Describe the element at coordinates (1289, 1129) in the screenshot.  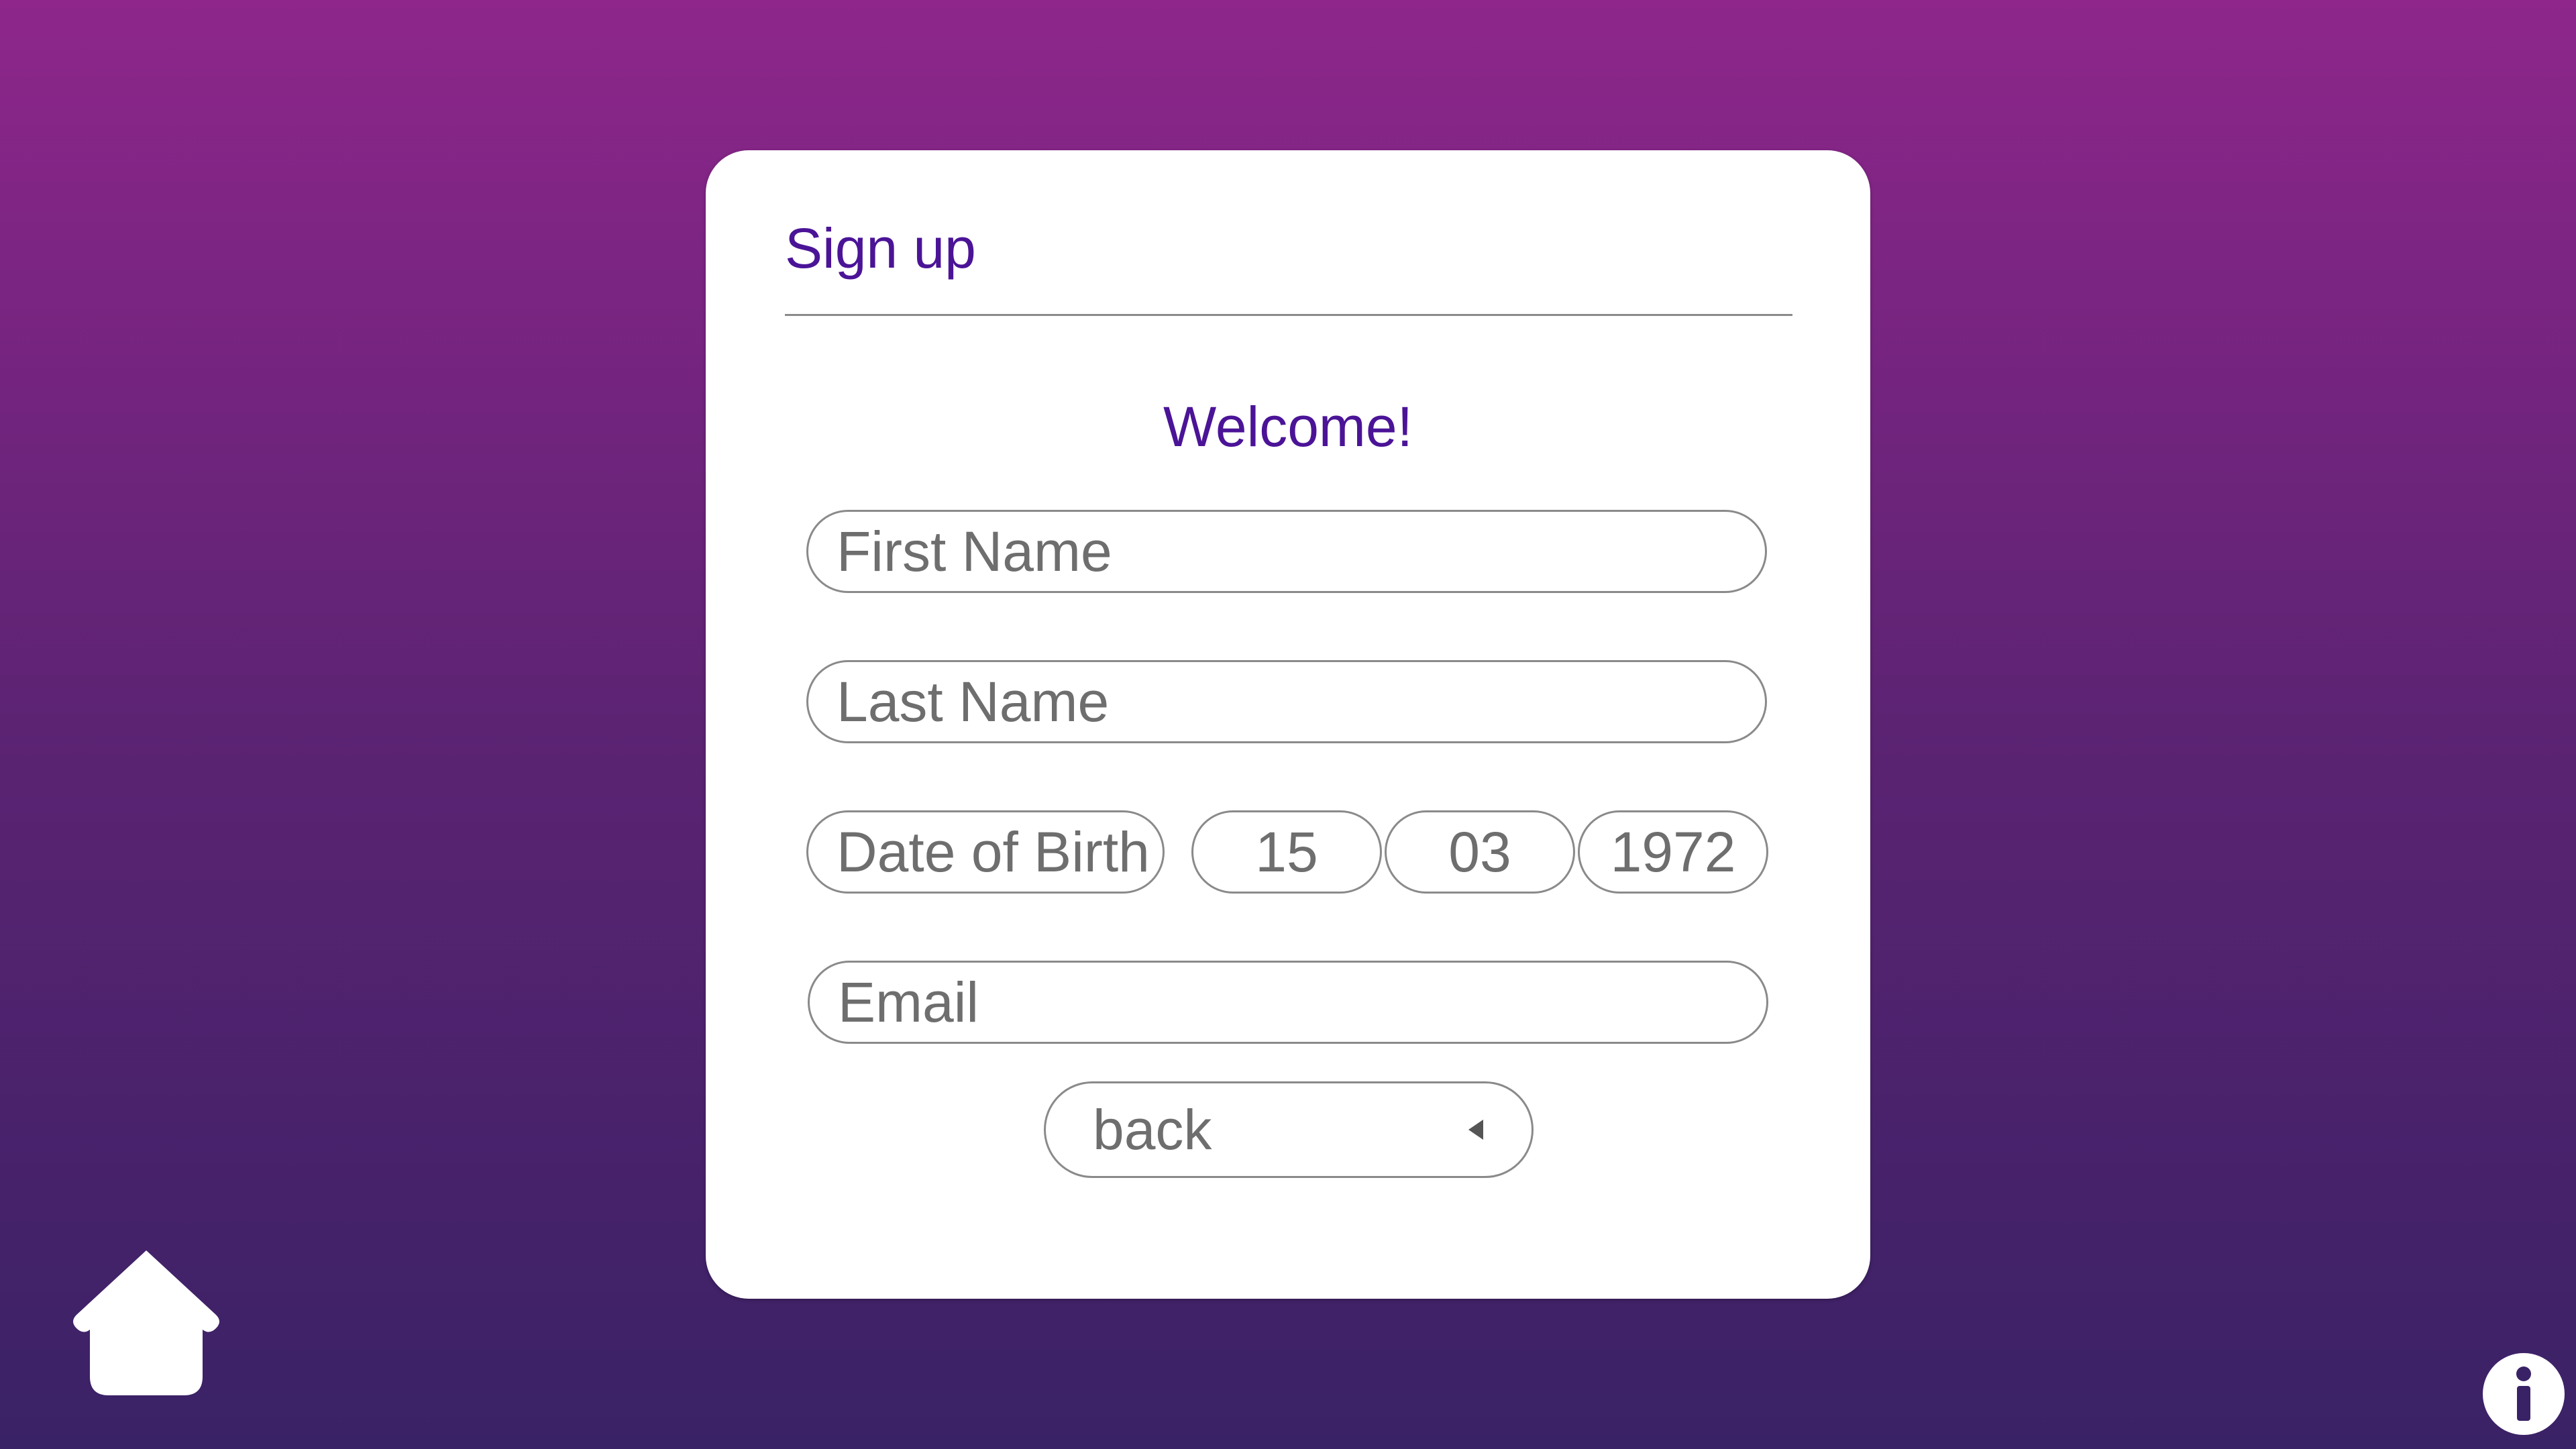
I see `back-button: back` at that location.